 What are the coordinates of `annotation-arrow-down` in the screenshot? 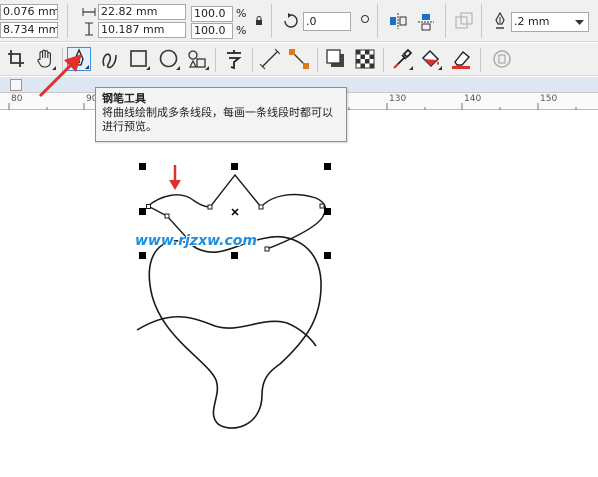 It's located at (175, 177).